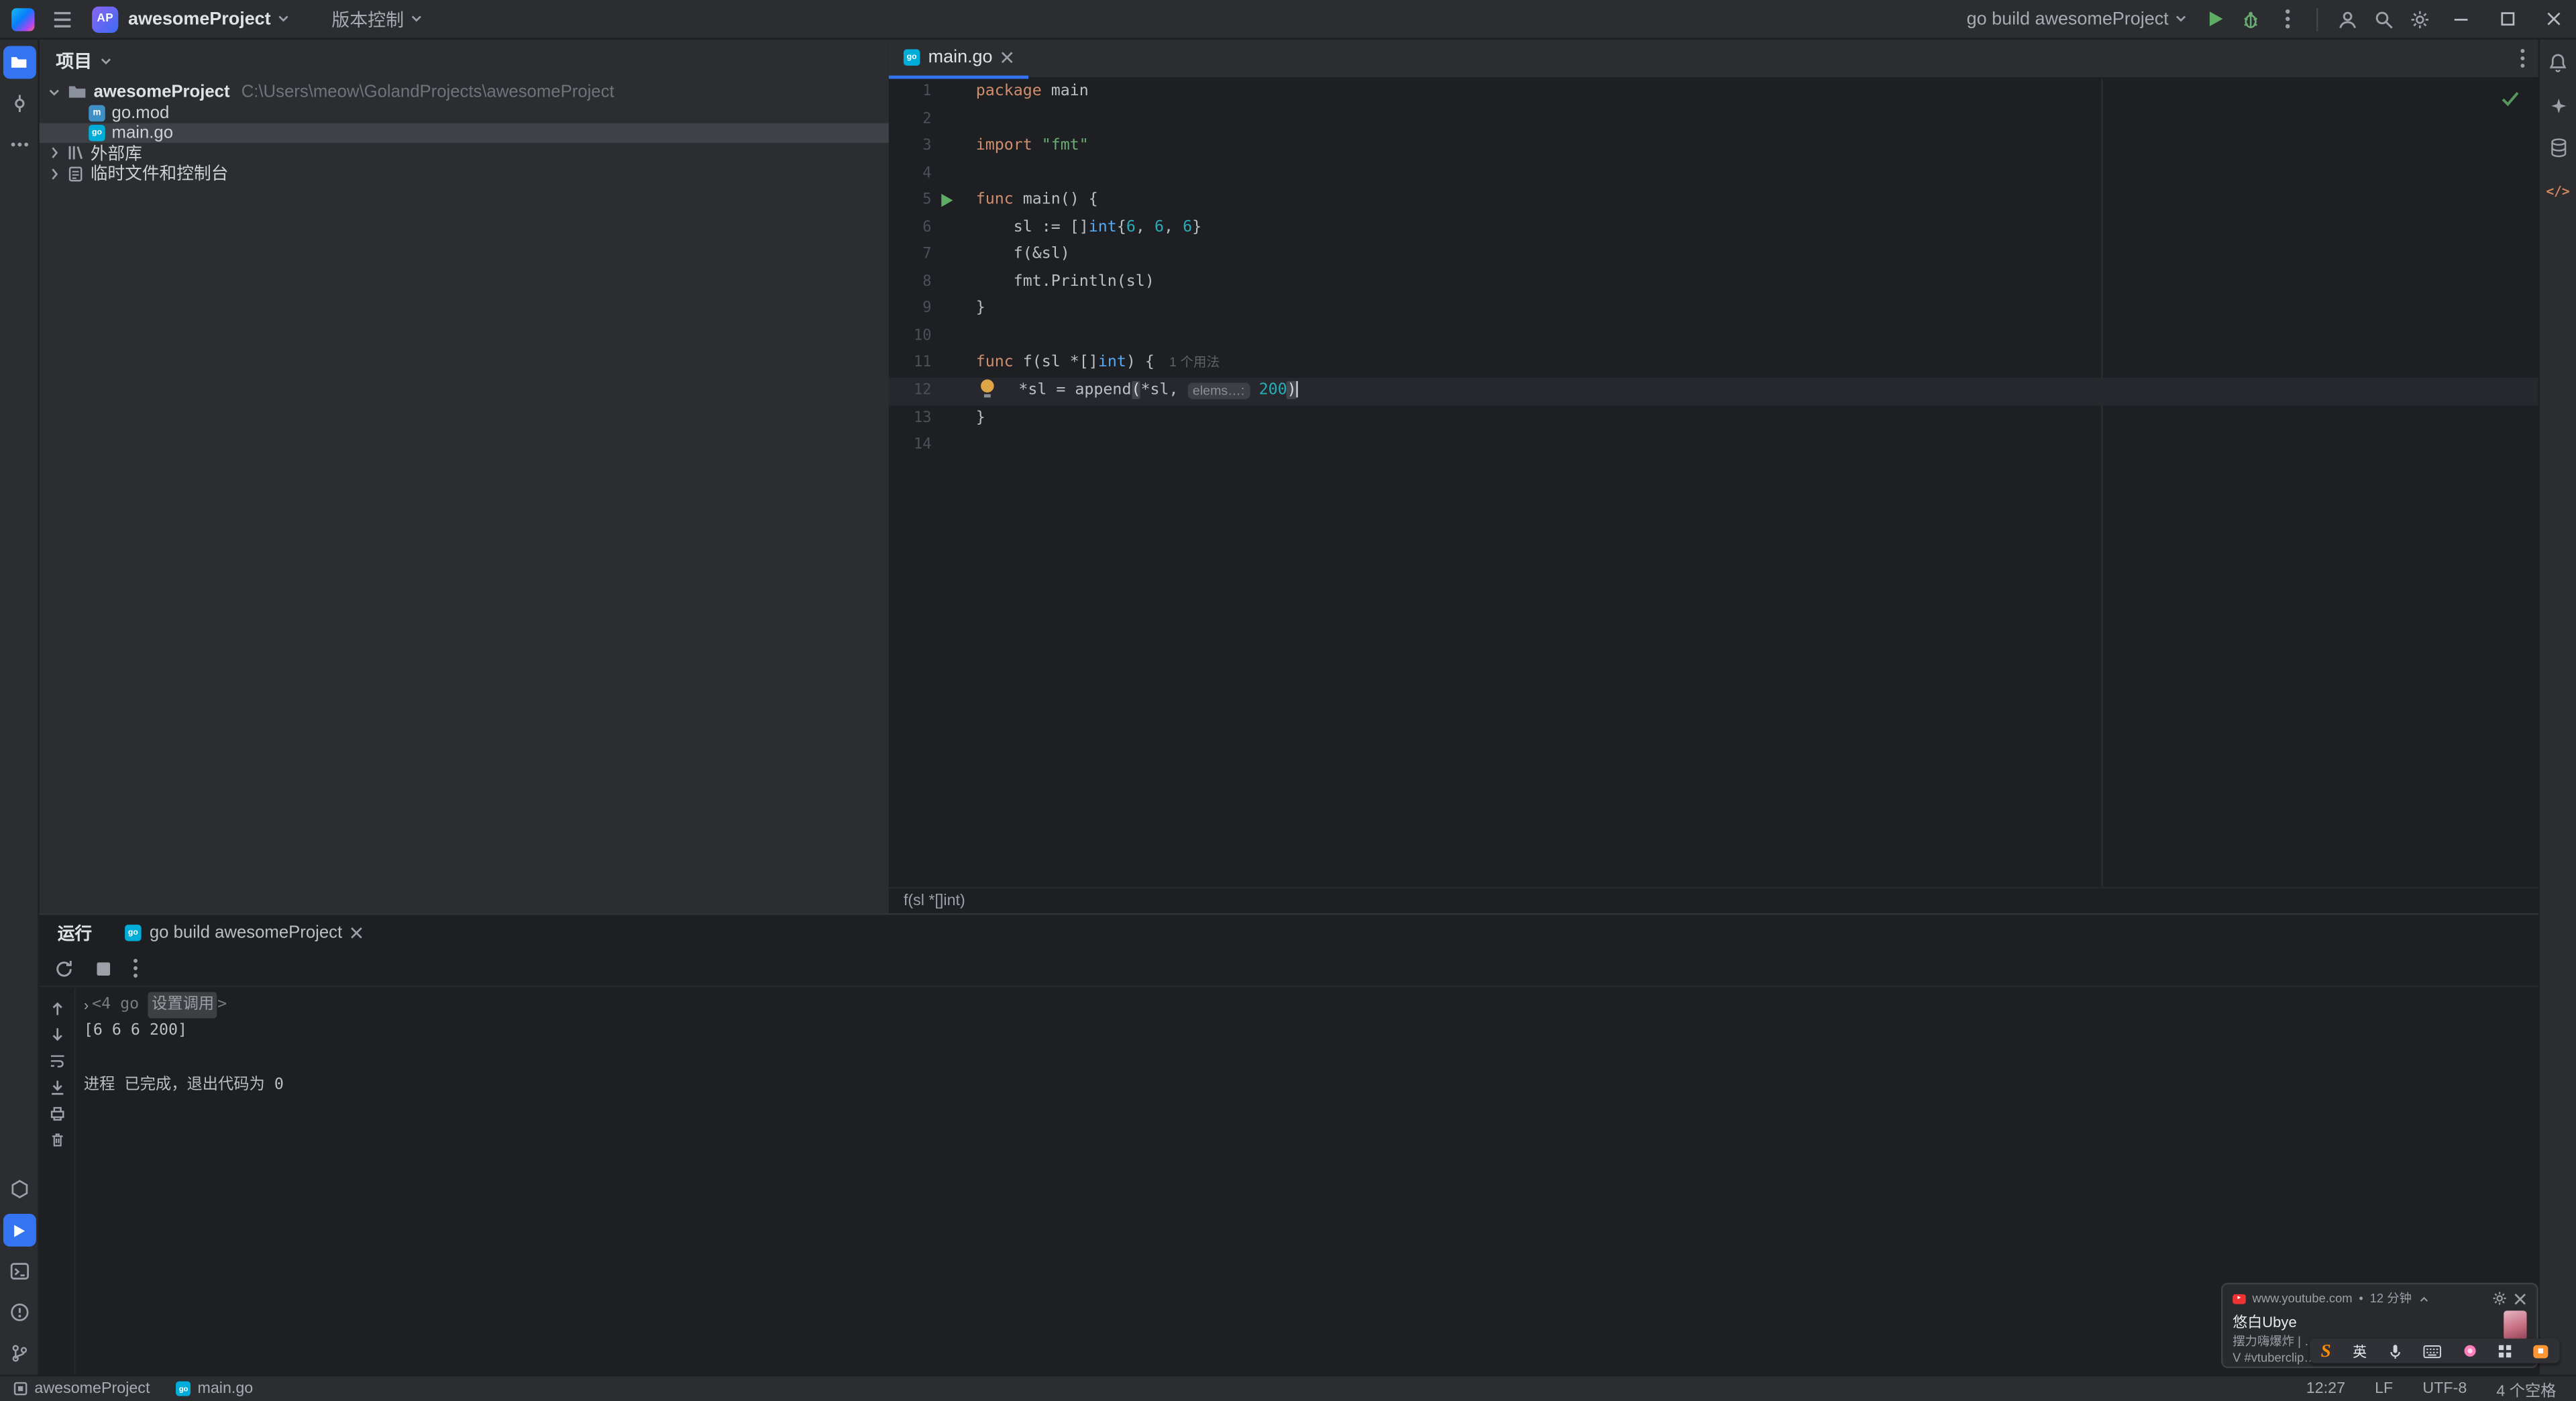 This screenshot has height=1401, width=2576. What do you see at coordinates (910, 419) in the screenshot?
I see `line-number: 13` at bounding box center [910, 419].